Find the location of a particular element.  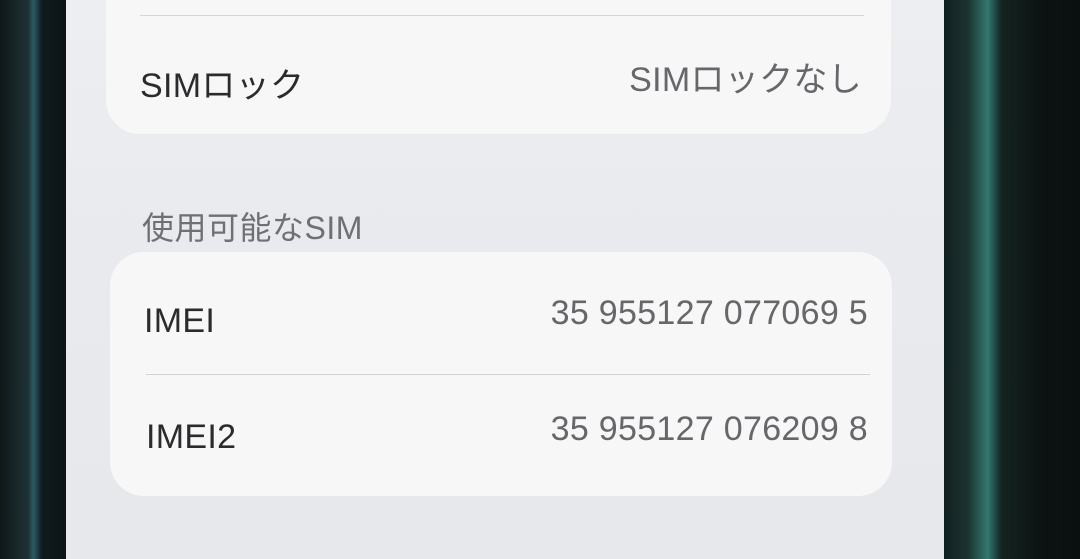

phone-bezel-left is located at coordinates (35, 279).